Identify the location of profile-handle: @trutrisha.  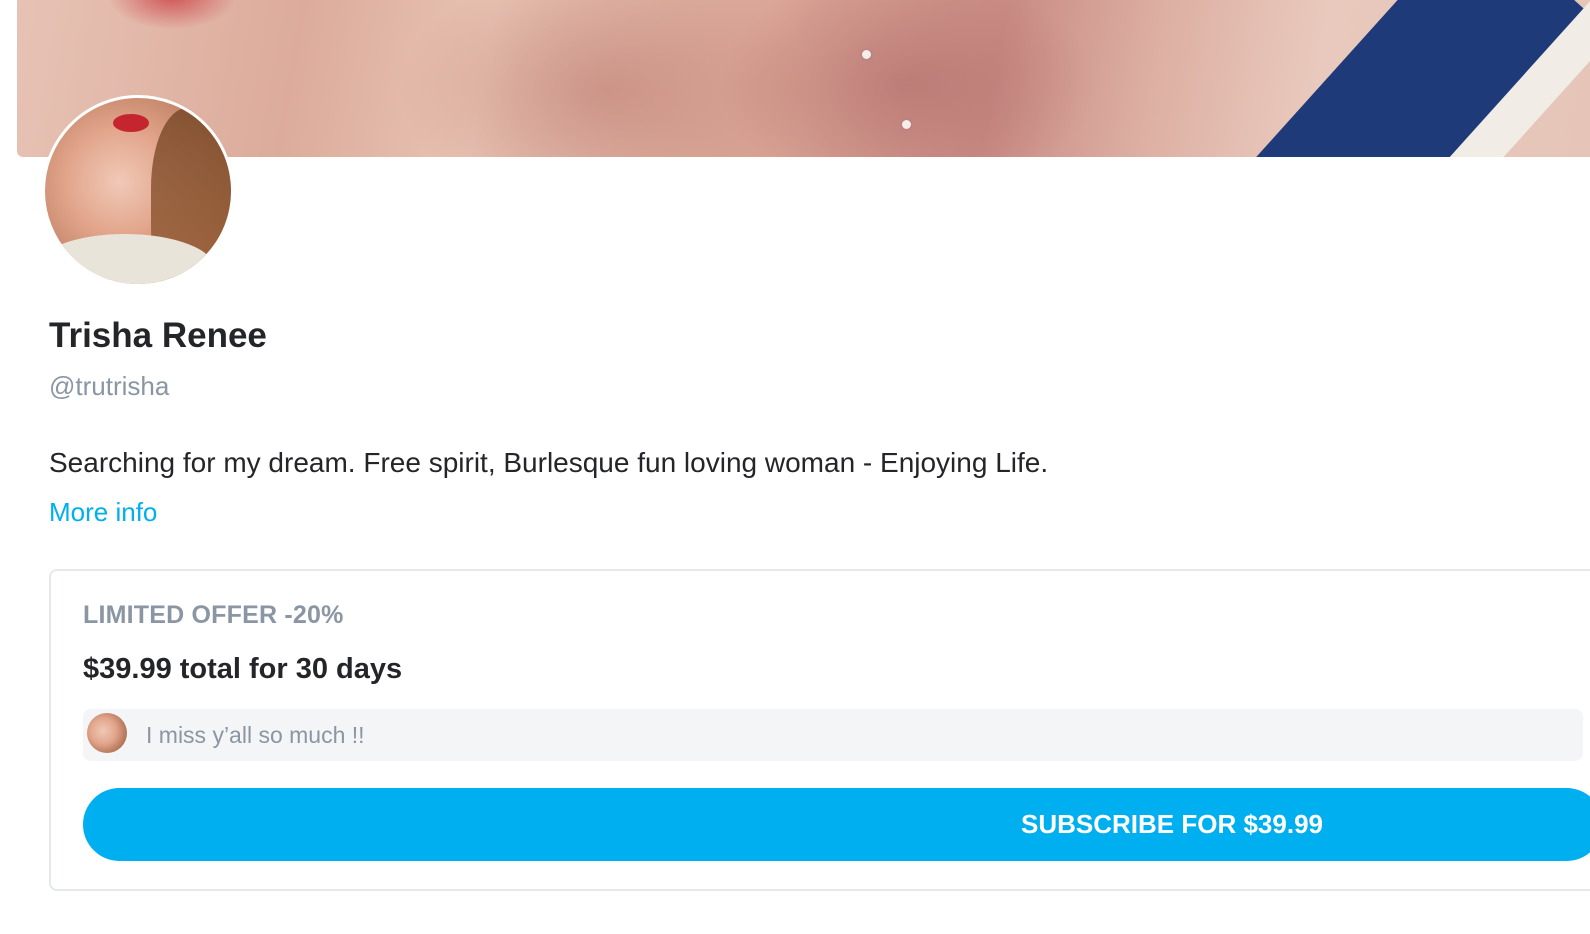
(109, 386).